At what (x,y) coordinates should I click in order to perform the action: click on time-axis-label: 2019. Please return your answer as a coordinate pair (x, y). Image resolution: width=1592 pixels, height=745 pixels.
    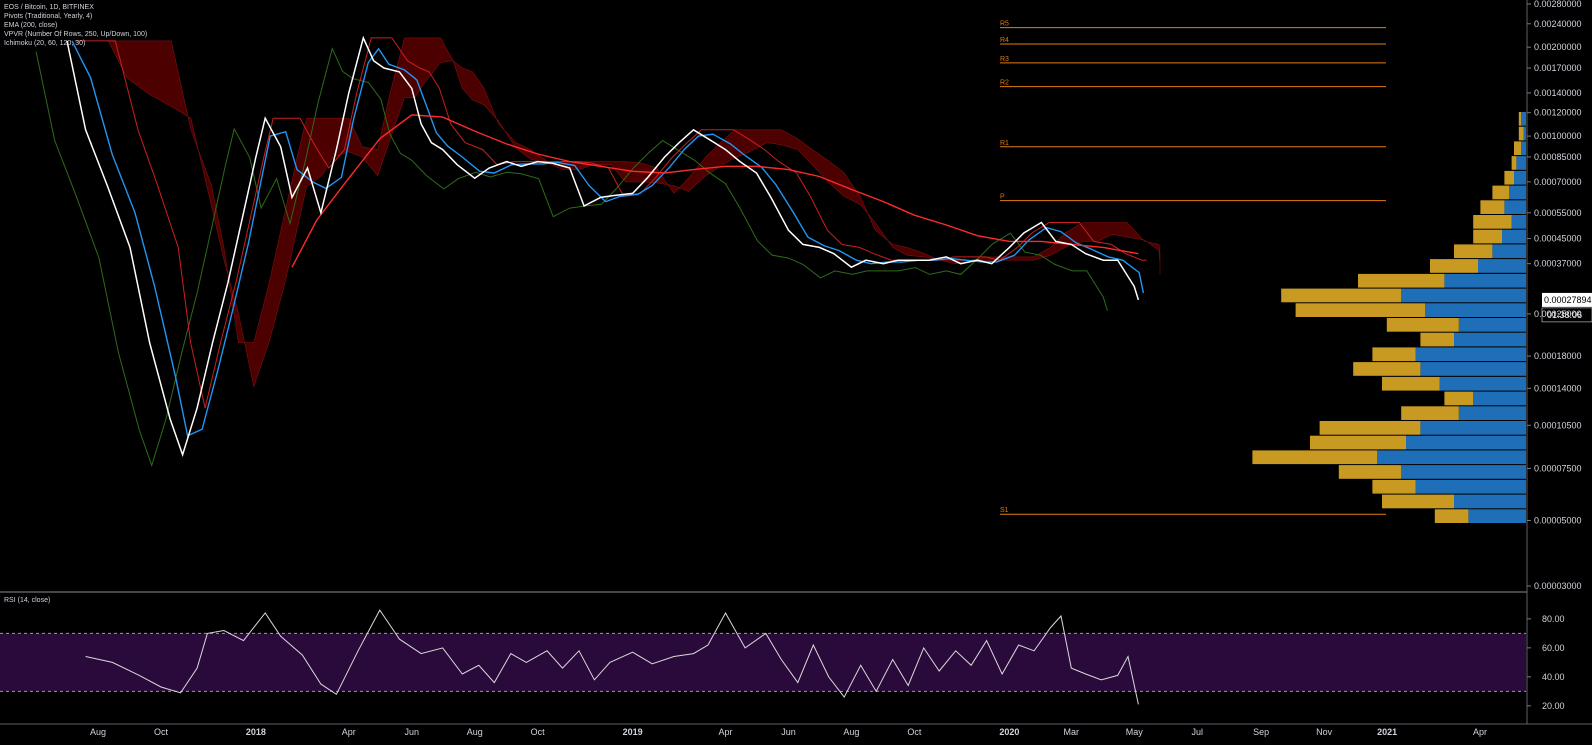
    Looking at the image, I should click on (633, 732).